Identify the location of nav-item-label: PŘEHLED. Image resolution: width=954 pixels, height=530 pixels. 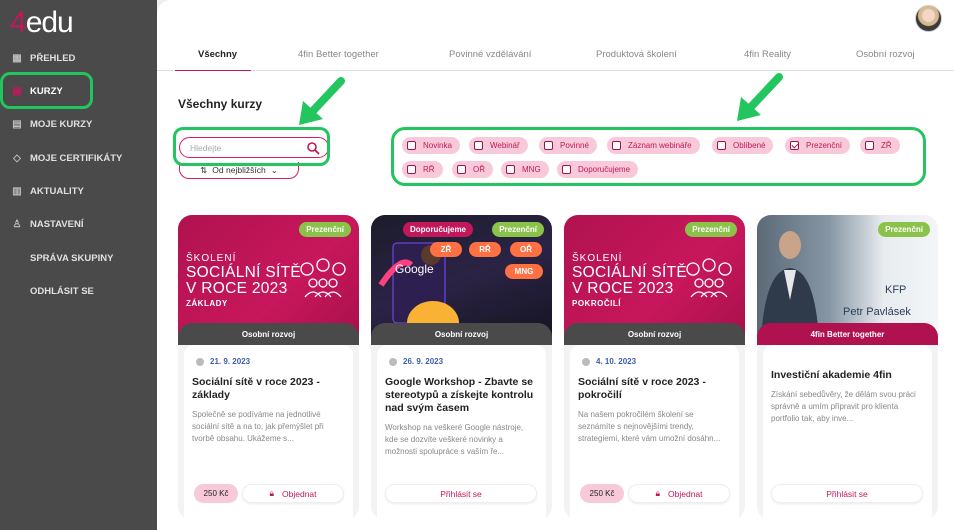
(53, 58).